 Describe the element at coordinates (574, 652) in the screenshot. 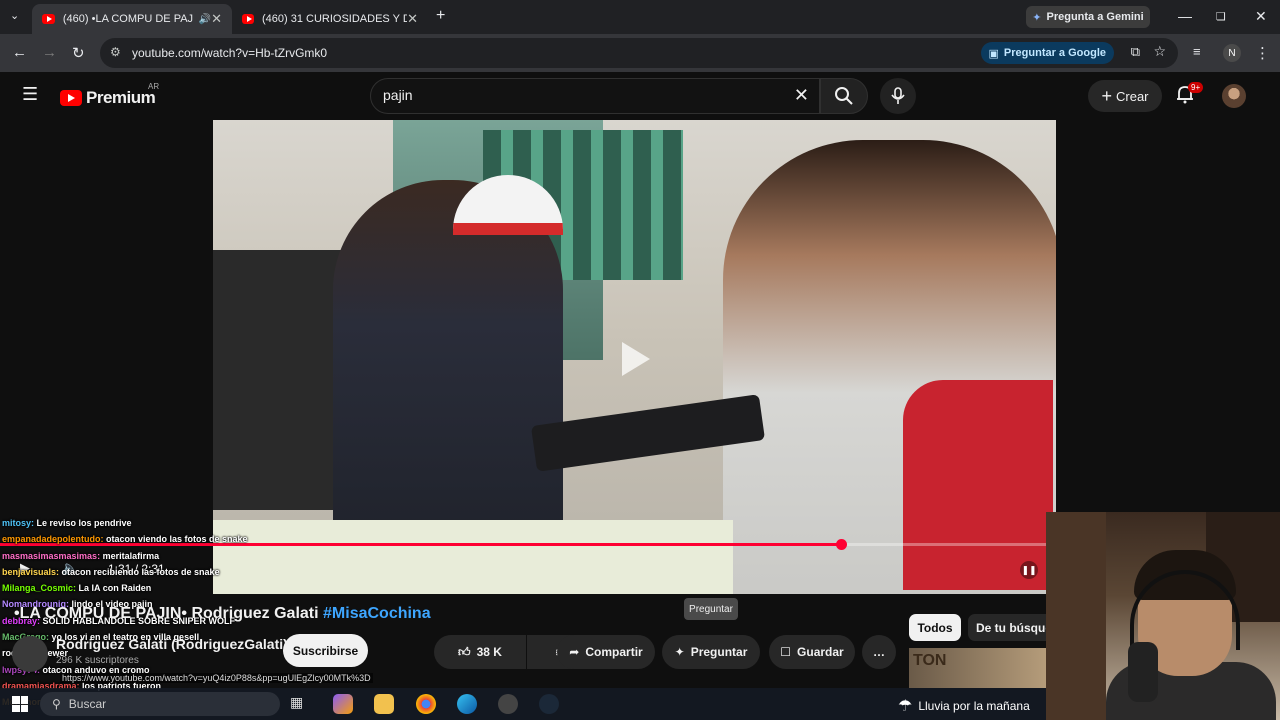

I see `share-arrow-icon: ➦` at that location.